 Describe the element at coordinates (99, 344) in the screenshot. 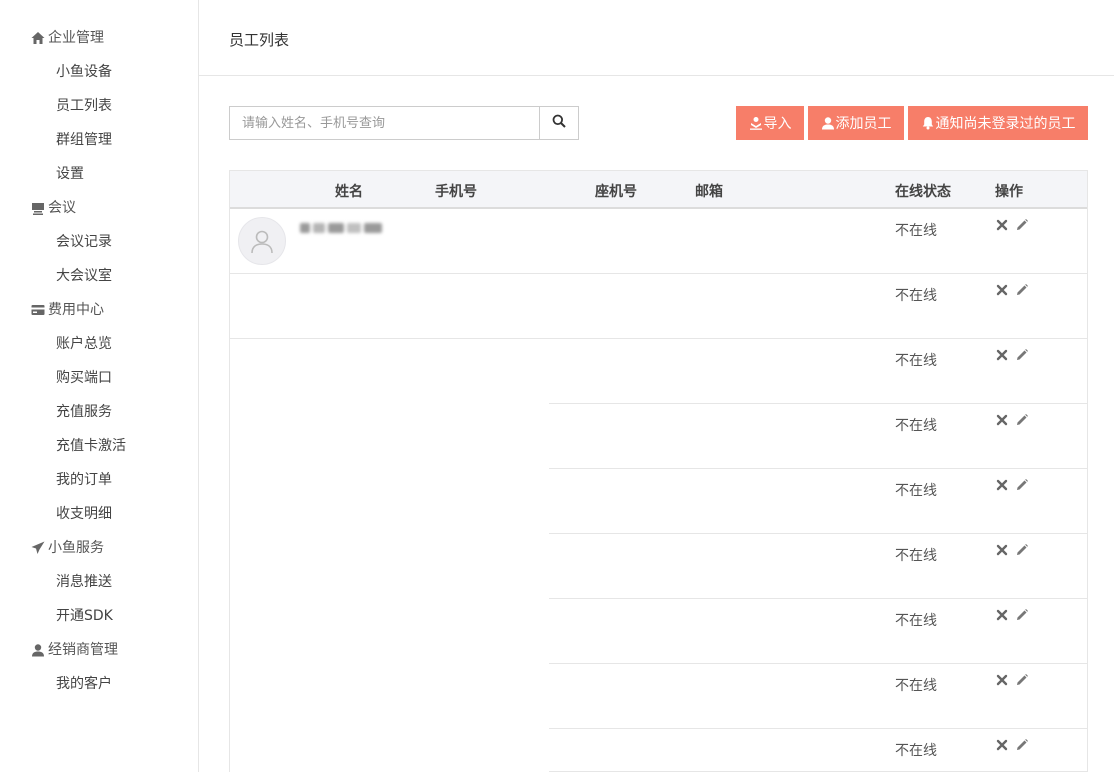

I see `sidebar-item-account-overview: 账户总览` at that location.